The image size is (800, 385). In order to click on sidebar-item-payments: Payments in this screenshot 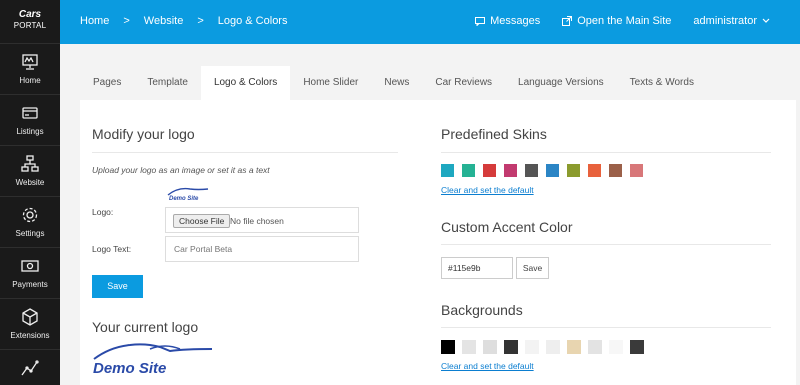, I will do `click(30, 273)`.